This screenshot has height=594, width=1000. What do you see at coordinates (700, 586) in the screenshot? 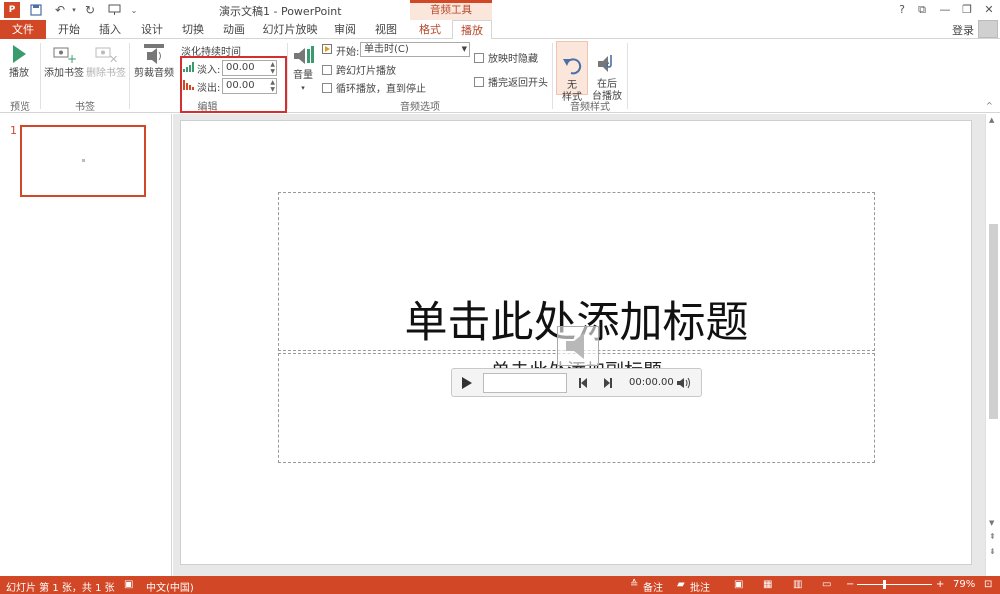
I see `comments-button: 批注` at bounding box center [700, 586].